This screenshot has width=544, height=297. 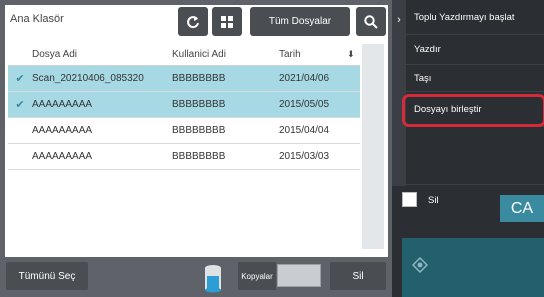 I want to click on table-row: ✔ AAAAAAAAA BBBBBBBB 2015/05/05, so click(x=184, y=105).